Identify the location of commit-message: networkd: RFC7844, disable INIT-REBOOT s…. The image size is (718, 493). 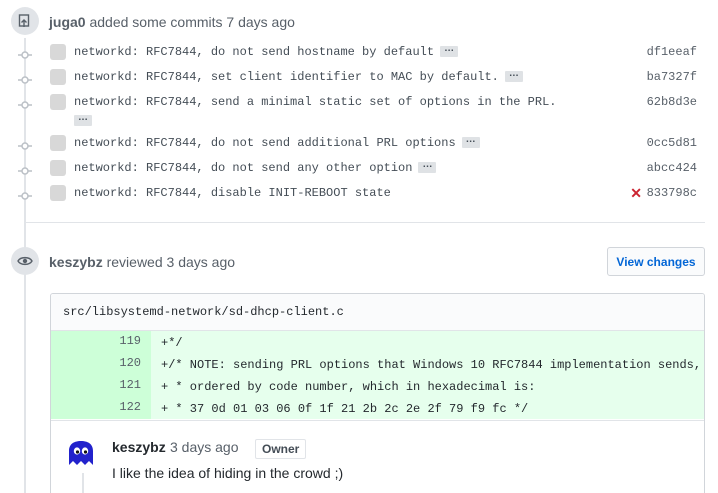
(232, 193).